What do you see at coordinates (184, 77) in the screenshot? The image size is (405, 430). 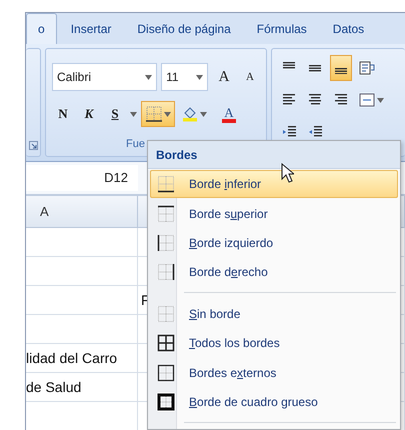 I see `font-size-field: 11` at bounding box center [184, 77].